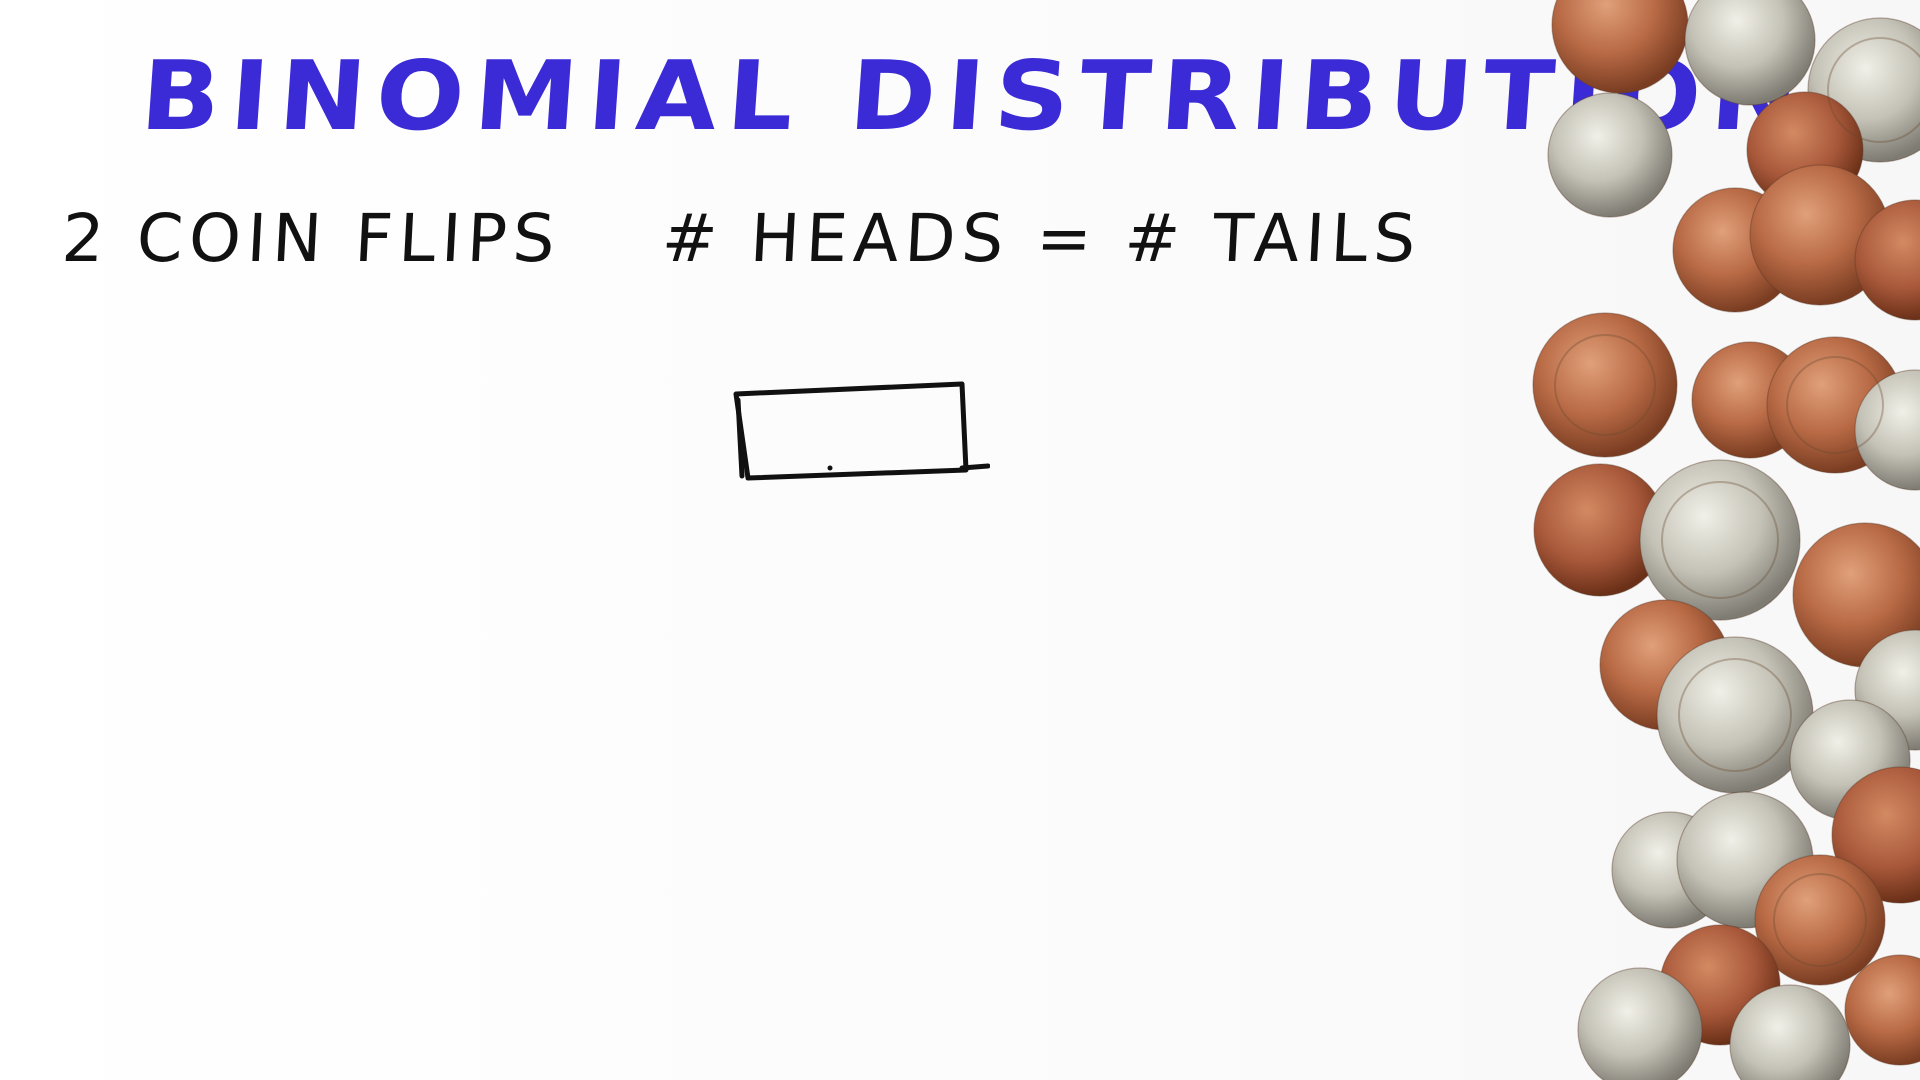  What do you see at coordinates (311, 238) in the screenshot?
I see `coin-flips-label: 2 COIN FLIPS` at bounding box center [311, 238].